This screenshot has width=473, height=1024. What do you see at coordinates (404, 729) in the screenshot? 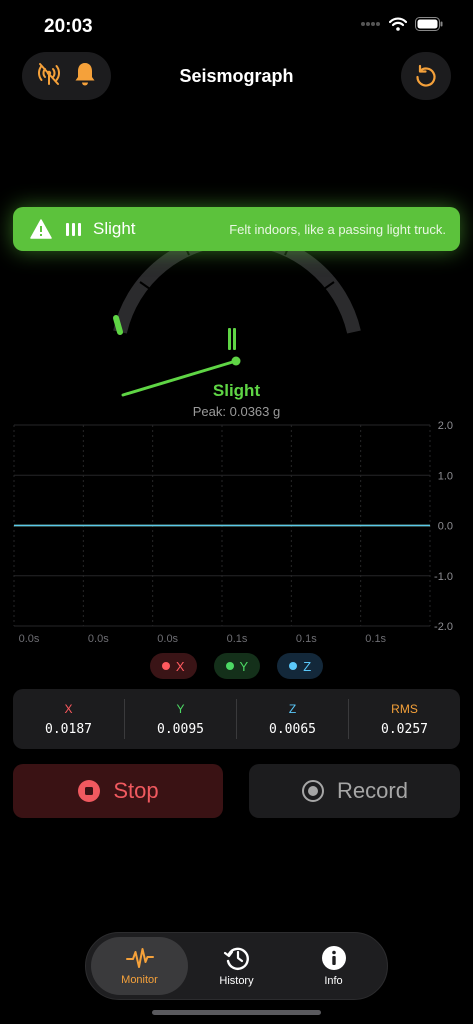
I see `reading-value: 0.0257` at bounding box center [404, 729].